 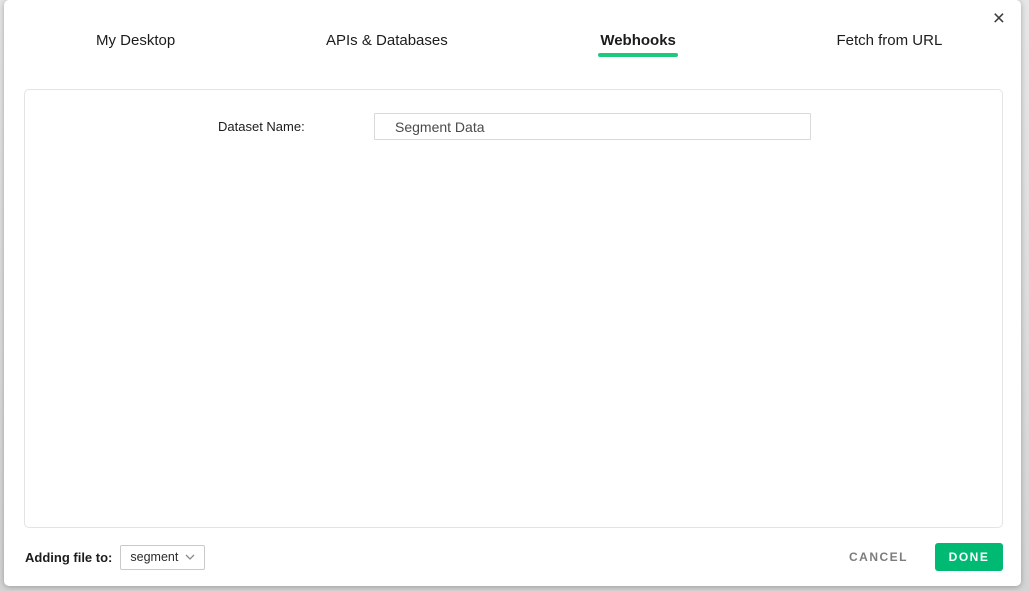 I want to click on footer-right: CANCEL DONE, so click(x=926, y=557).